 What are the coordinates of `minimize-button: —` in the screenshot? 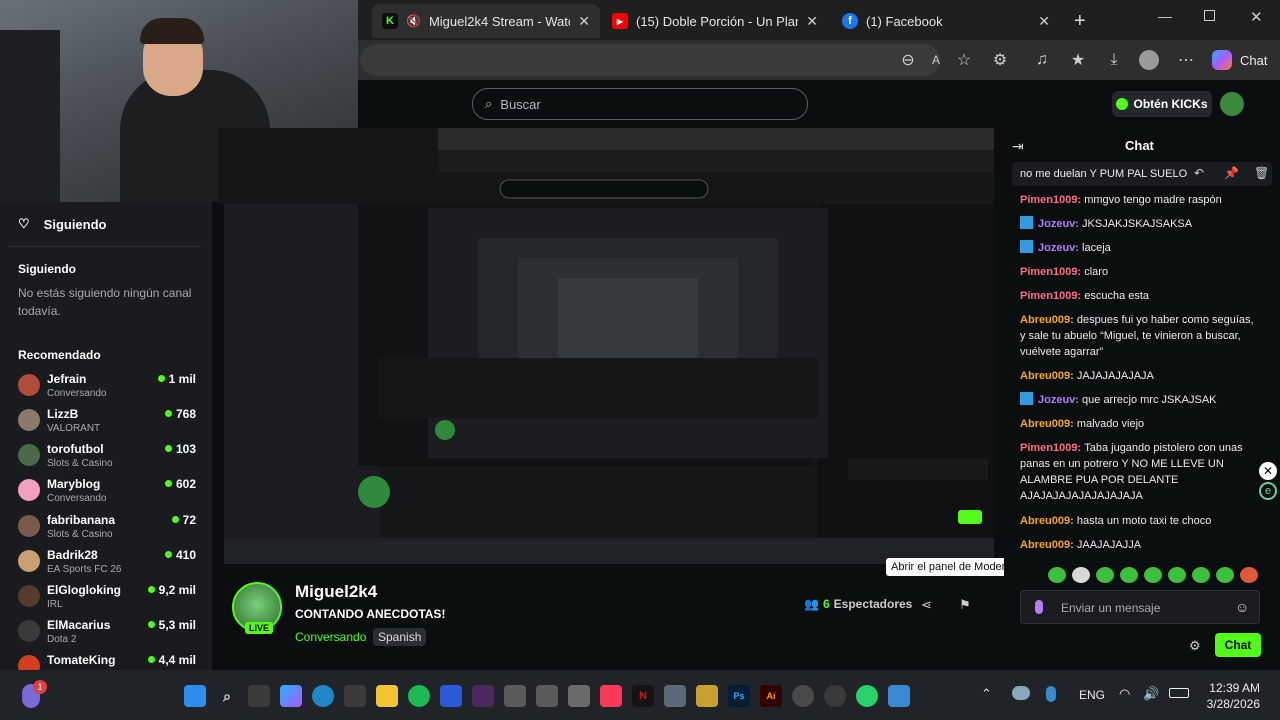 It's located at (1165, 16).